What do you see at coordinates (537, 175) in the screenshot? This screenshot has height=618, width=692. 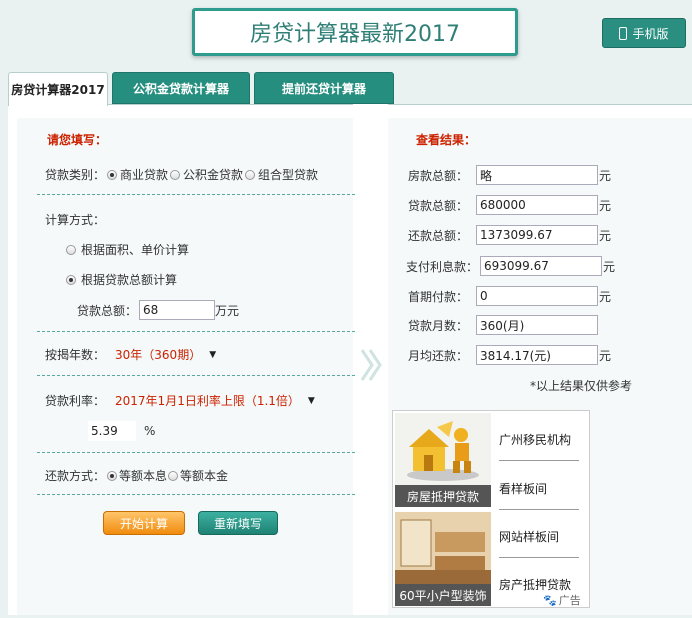 I see `result-house-total-field` at bounding box center [537, 175].